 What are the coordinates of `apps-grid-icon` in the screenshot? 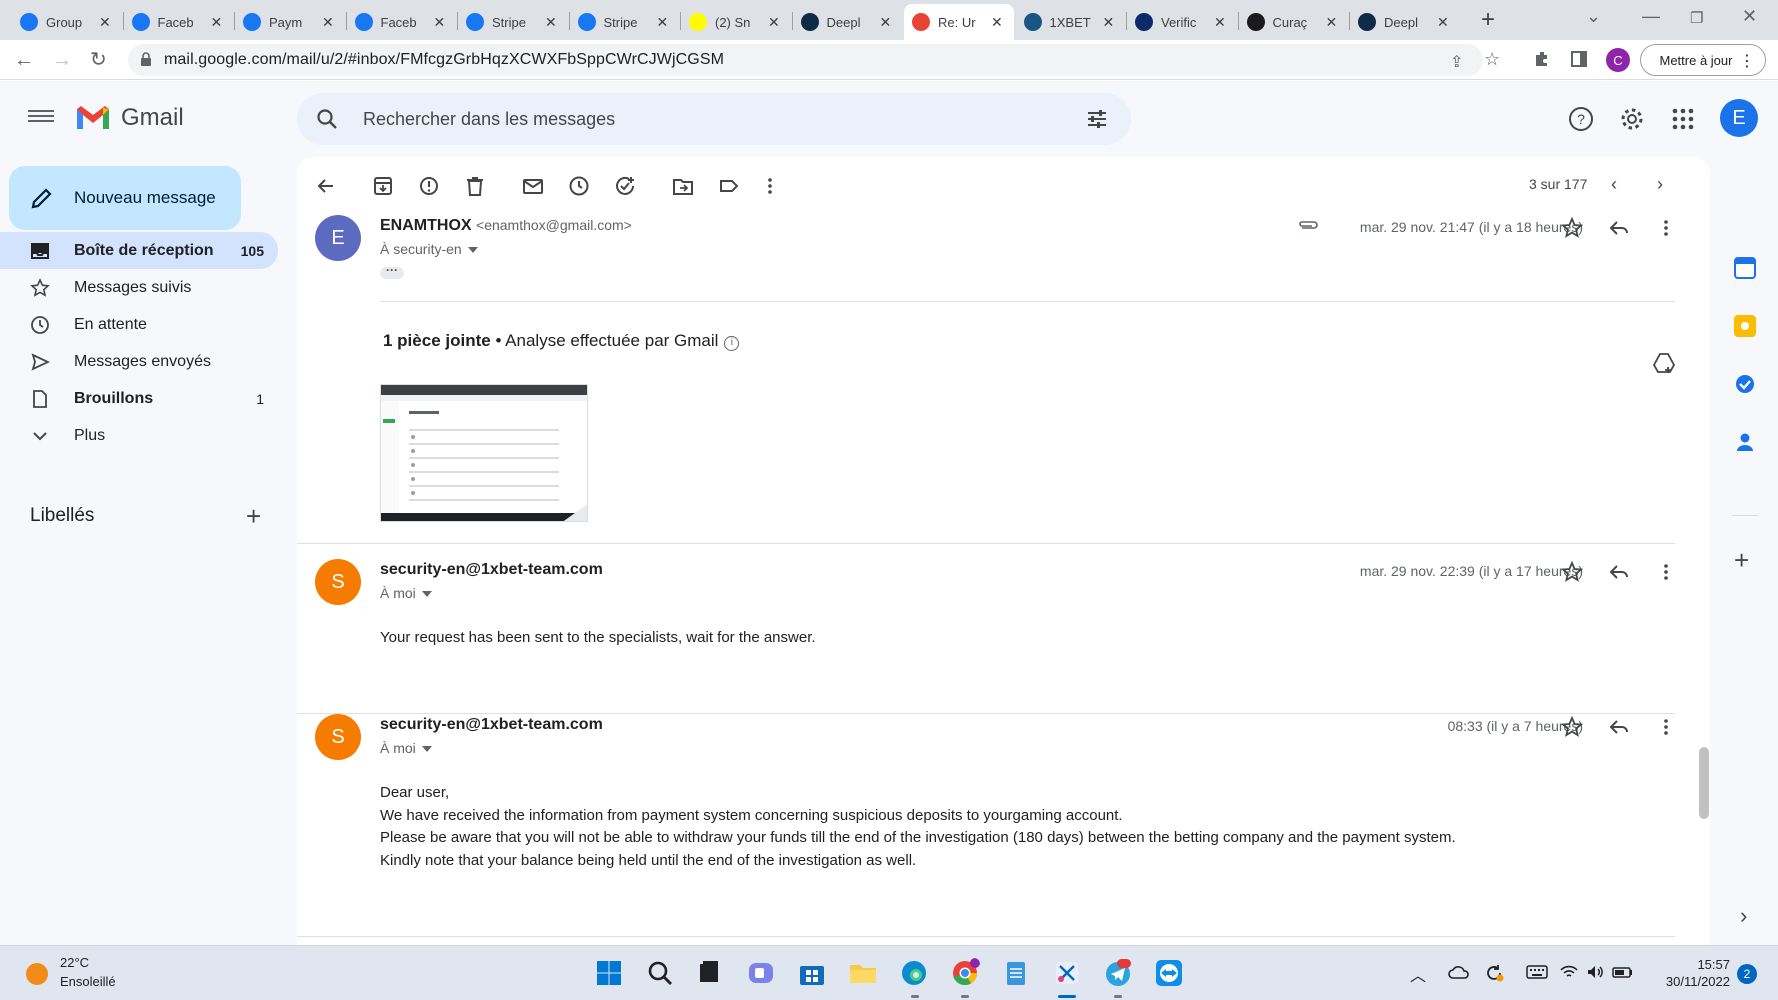 It's located at (1683, 119).